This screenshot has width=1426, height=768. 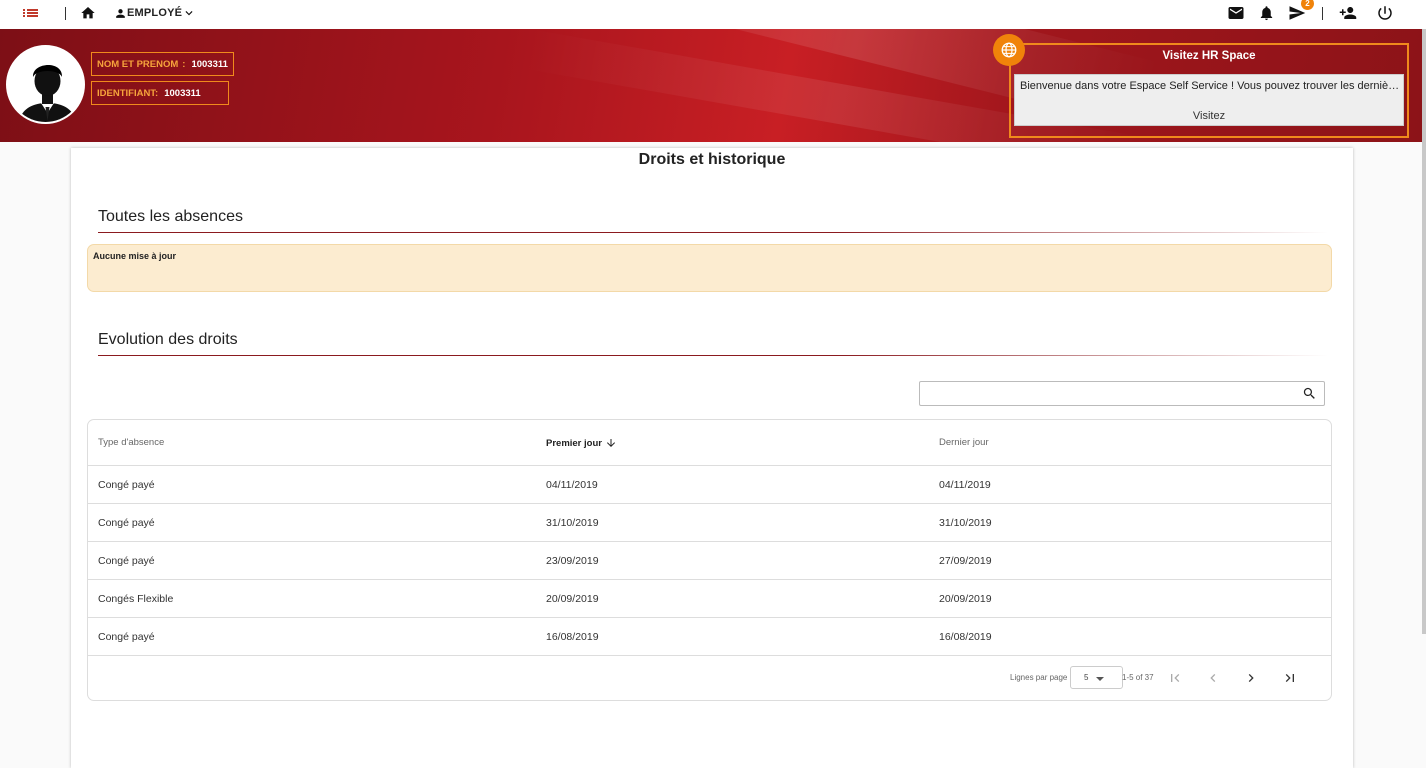 I want to click on hr-space-visit-link: Visitez, so click(x=1209, y=116).